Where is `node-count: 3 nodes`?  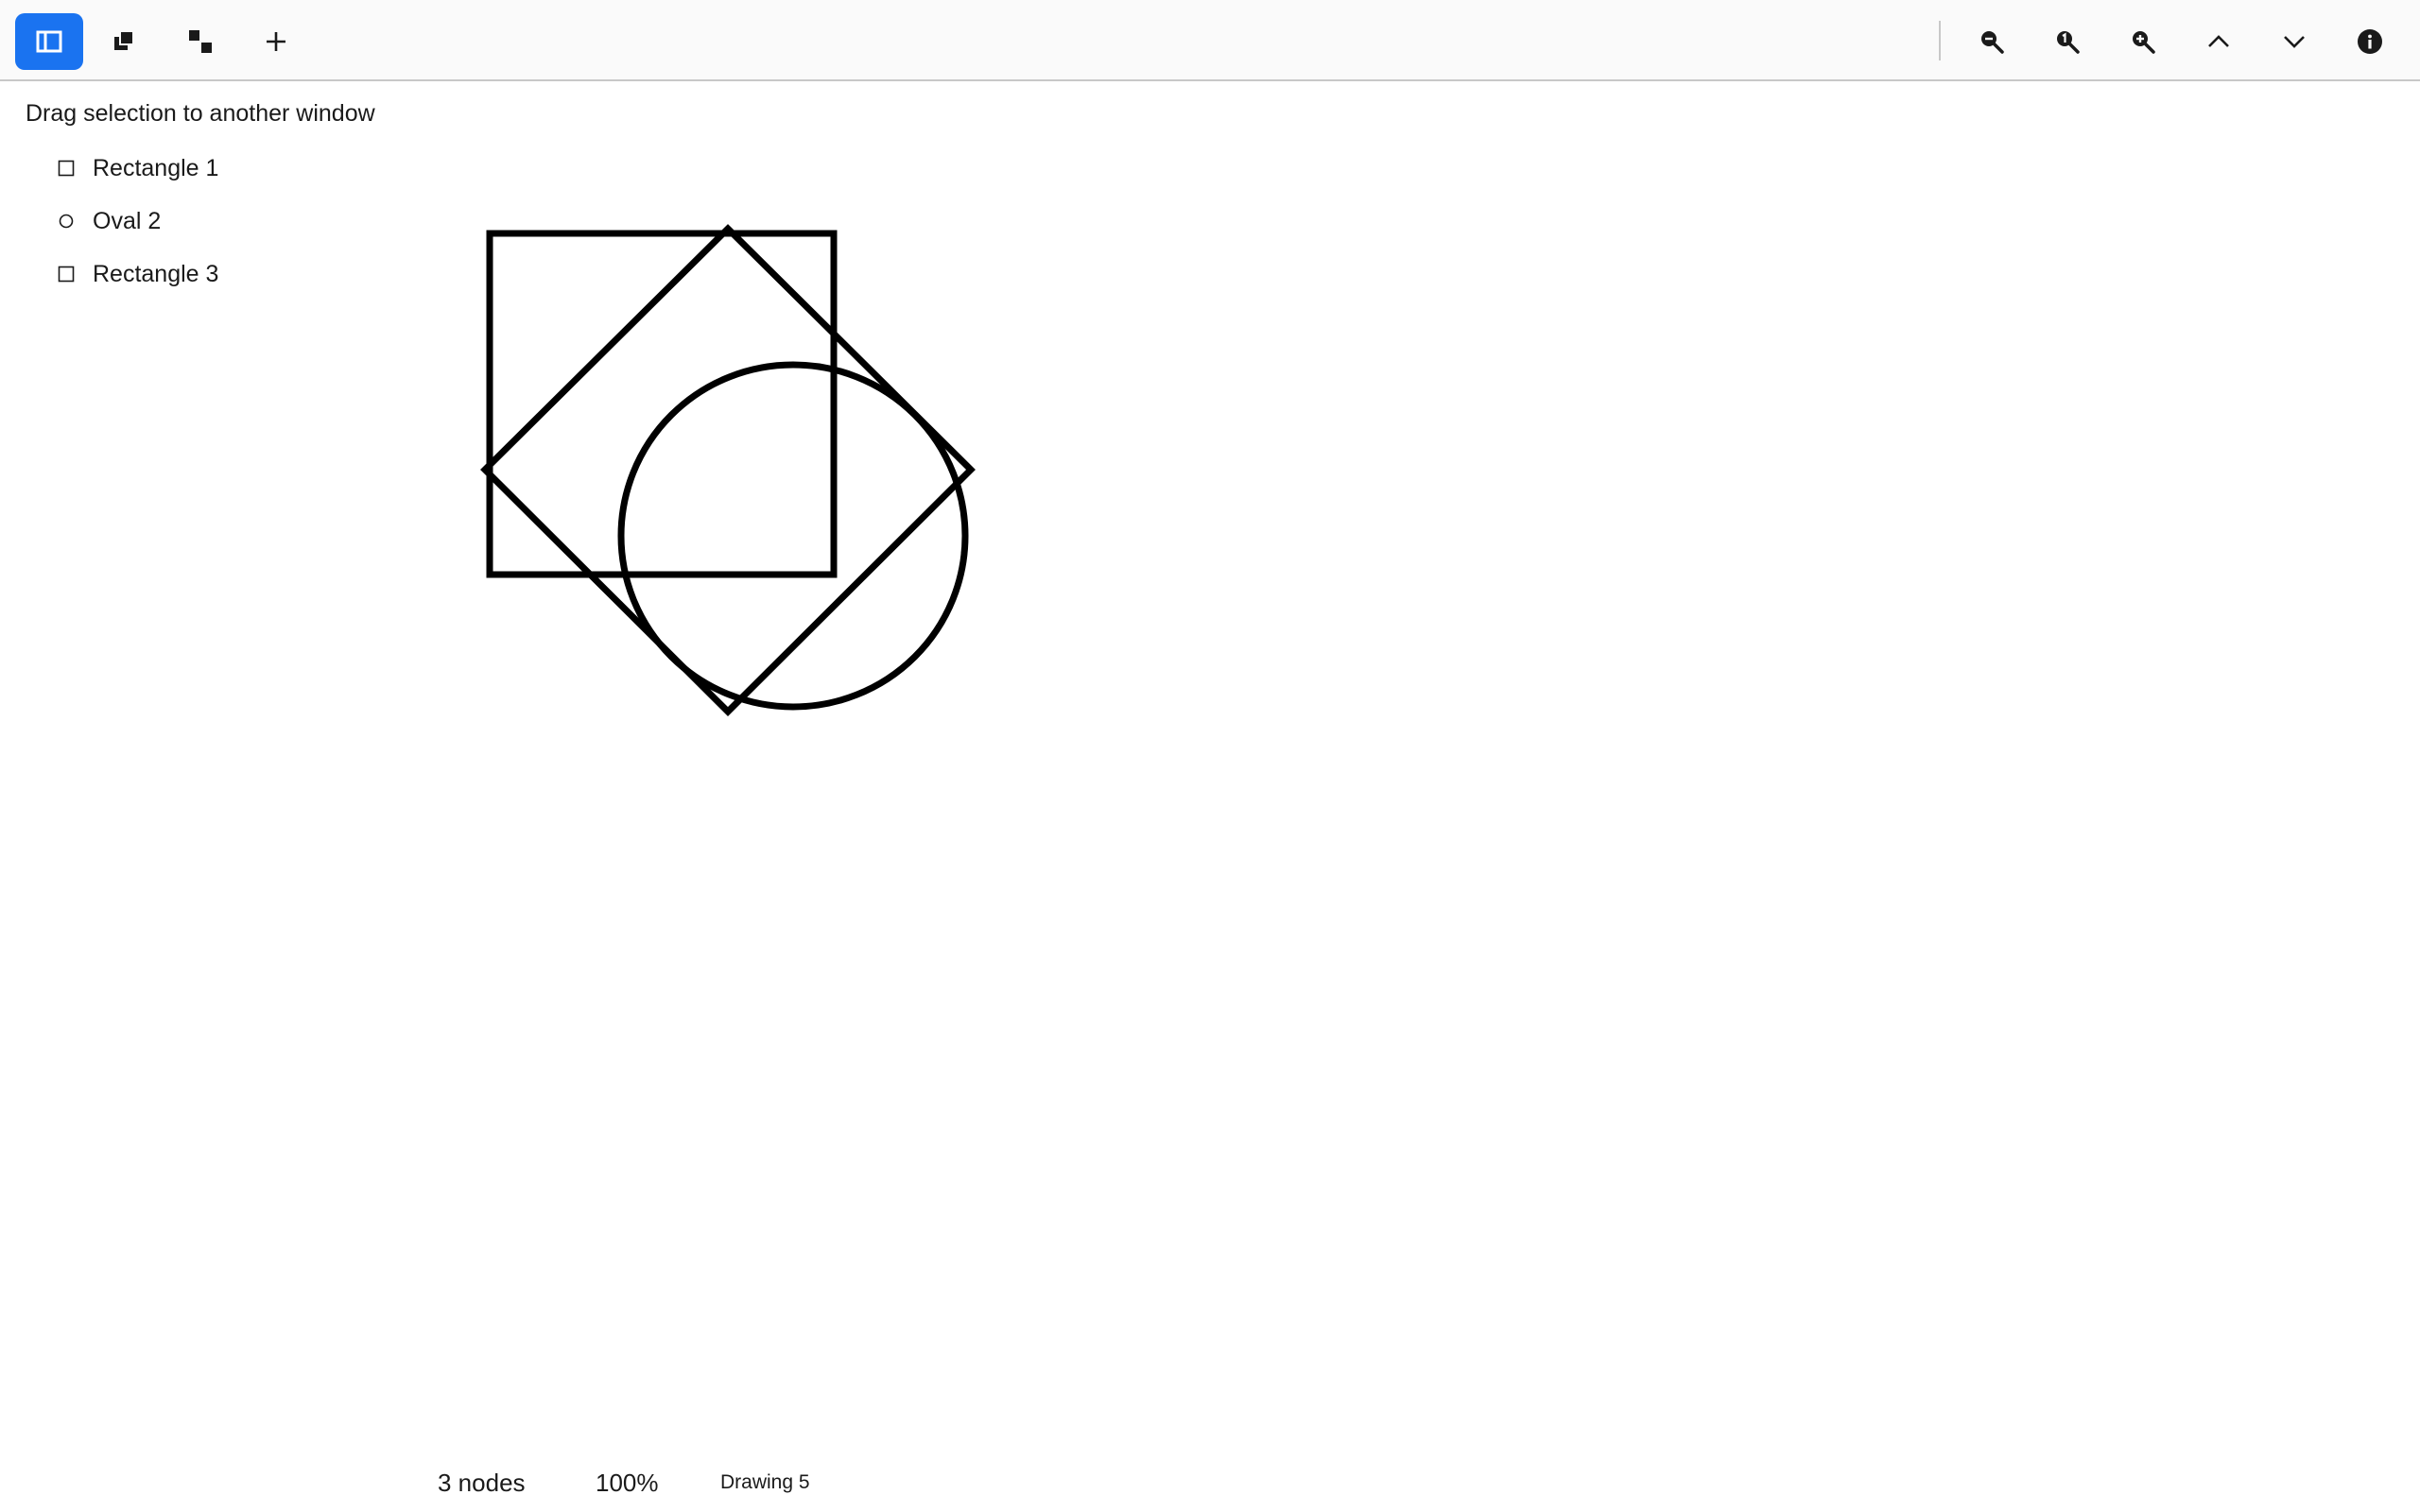 node-count: 3 nodes is located at coordinates (482, 1483).